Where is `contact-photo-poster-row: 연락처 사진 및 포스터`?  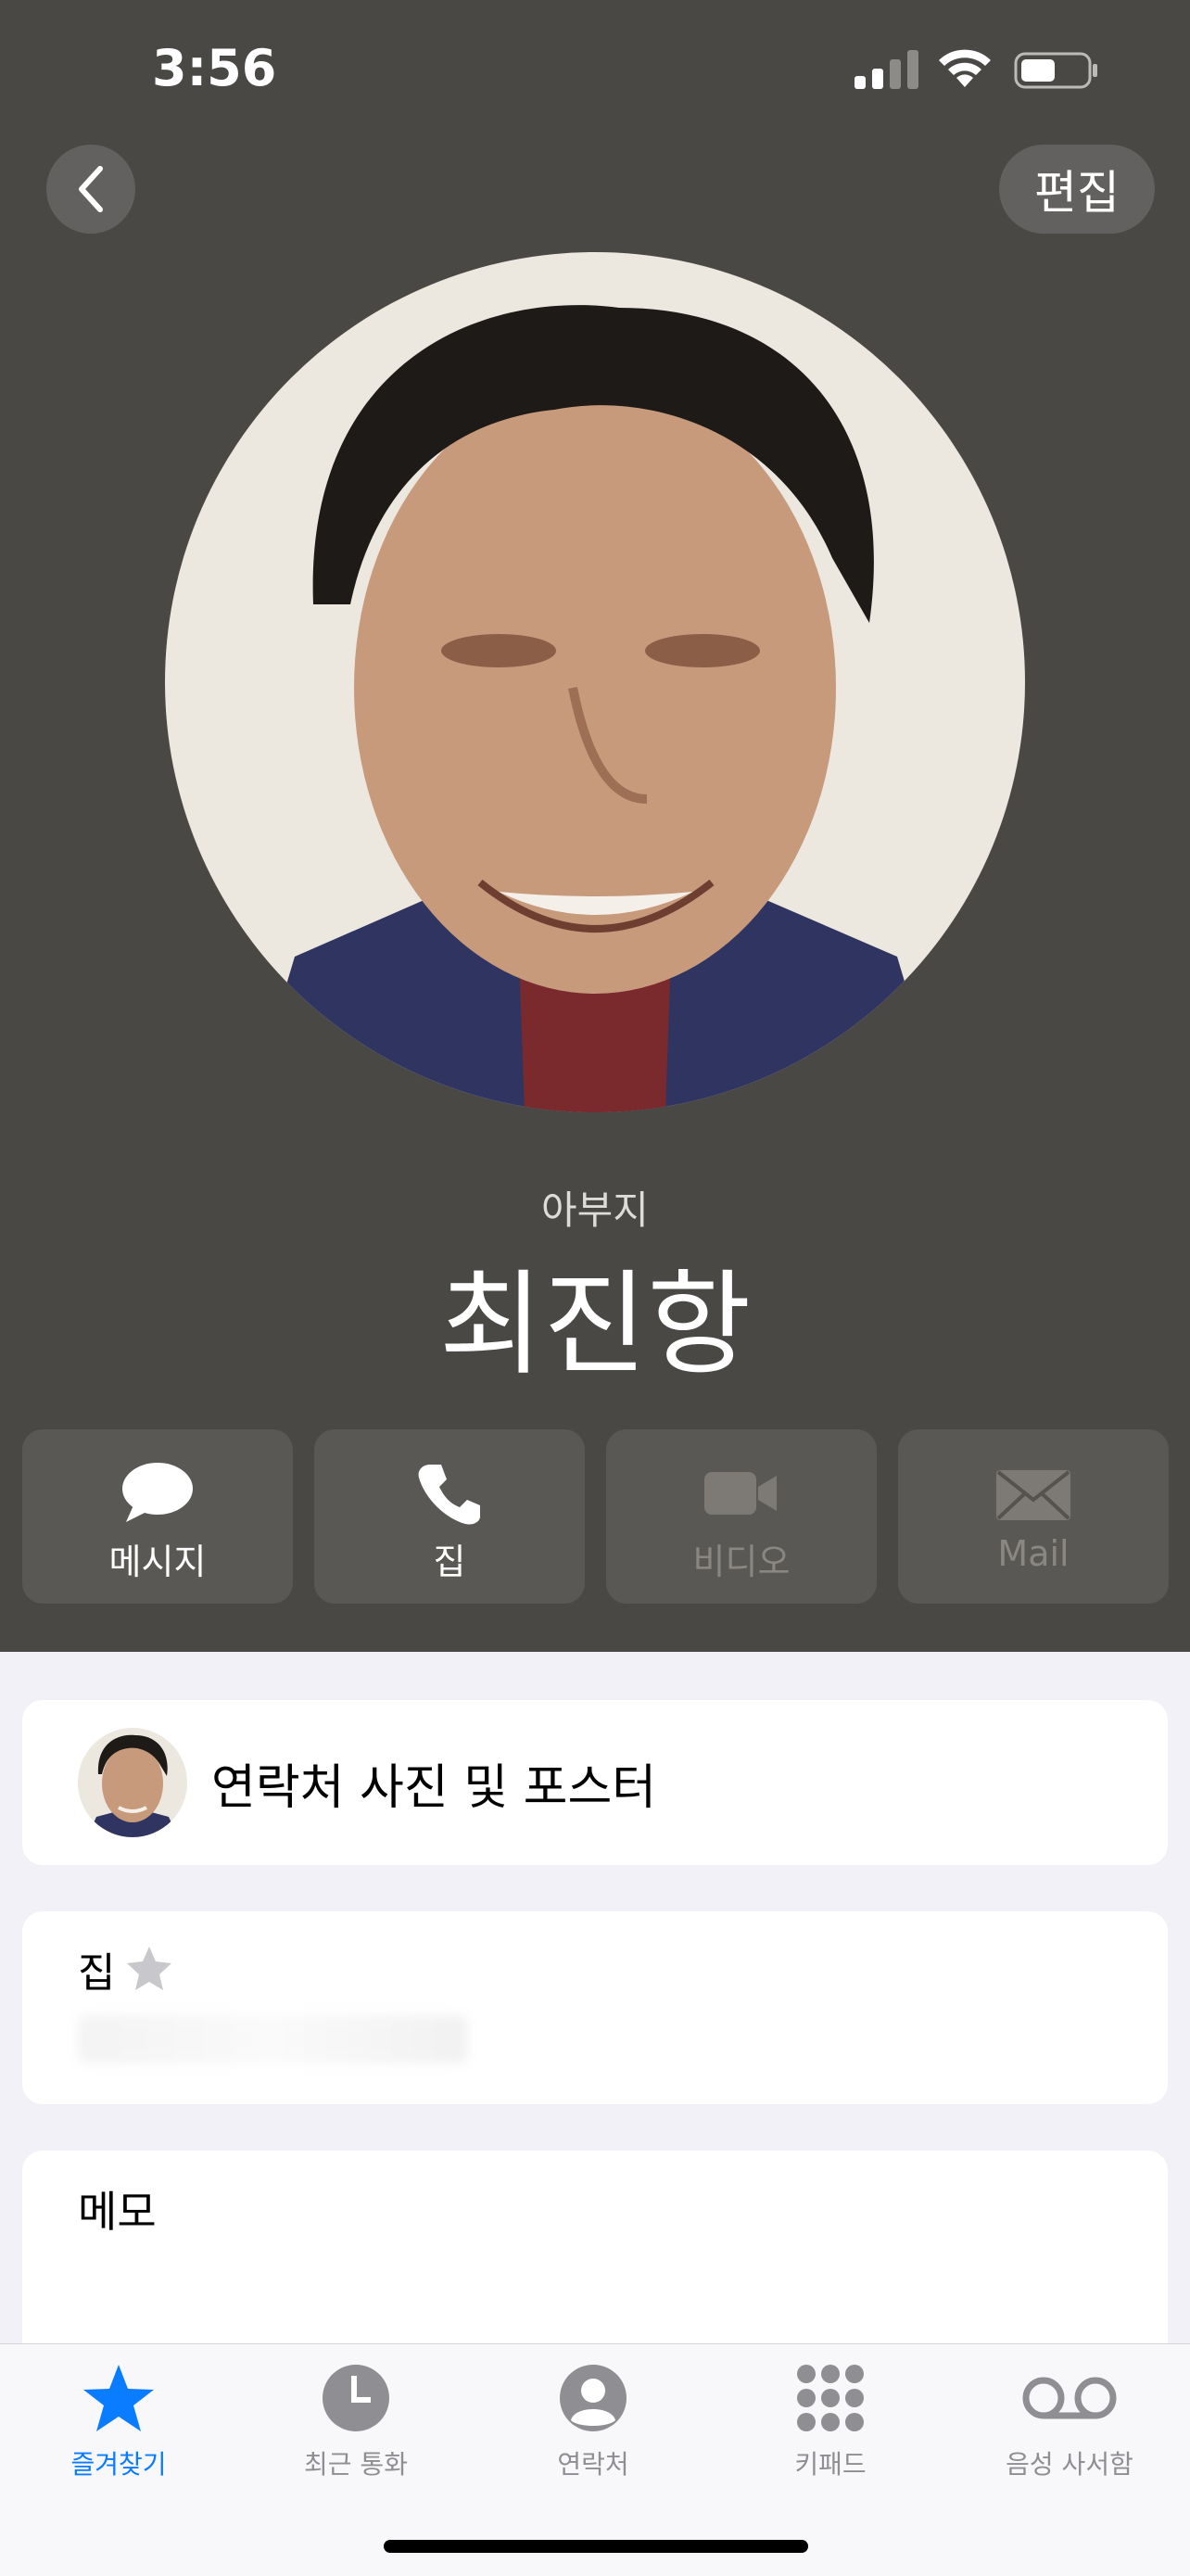
contact-photo-poster-row: 연락처 사진 및 포스터 is located at coordinates (595, 1782).